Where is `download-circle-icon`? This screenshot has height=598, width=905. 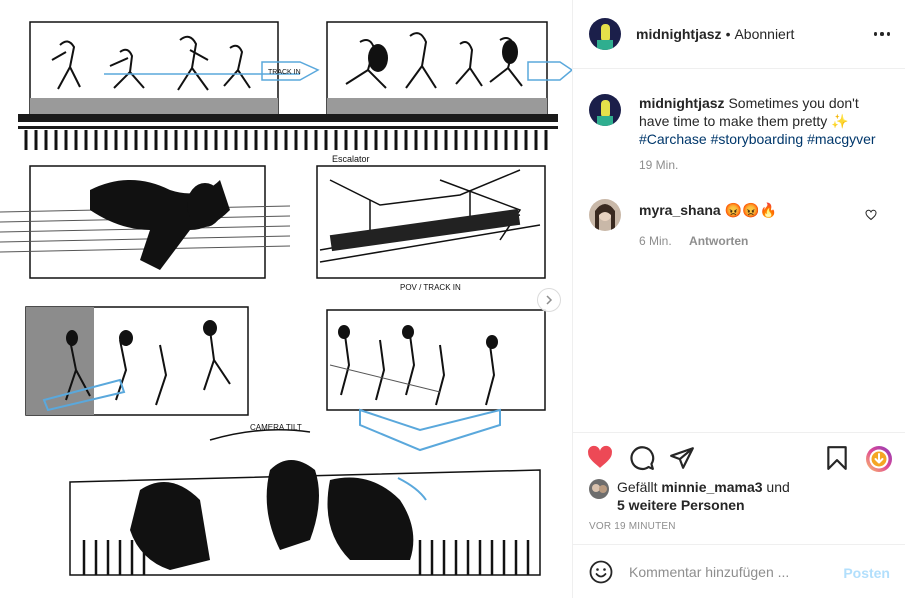 download-circle-icon is located at coordinates (879, 459).